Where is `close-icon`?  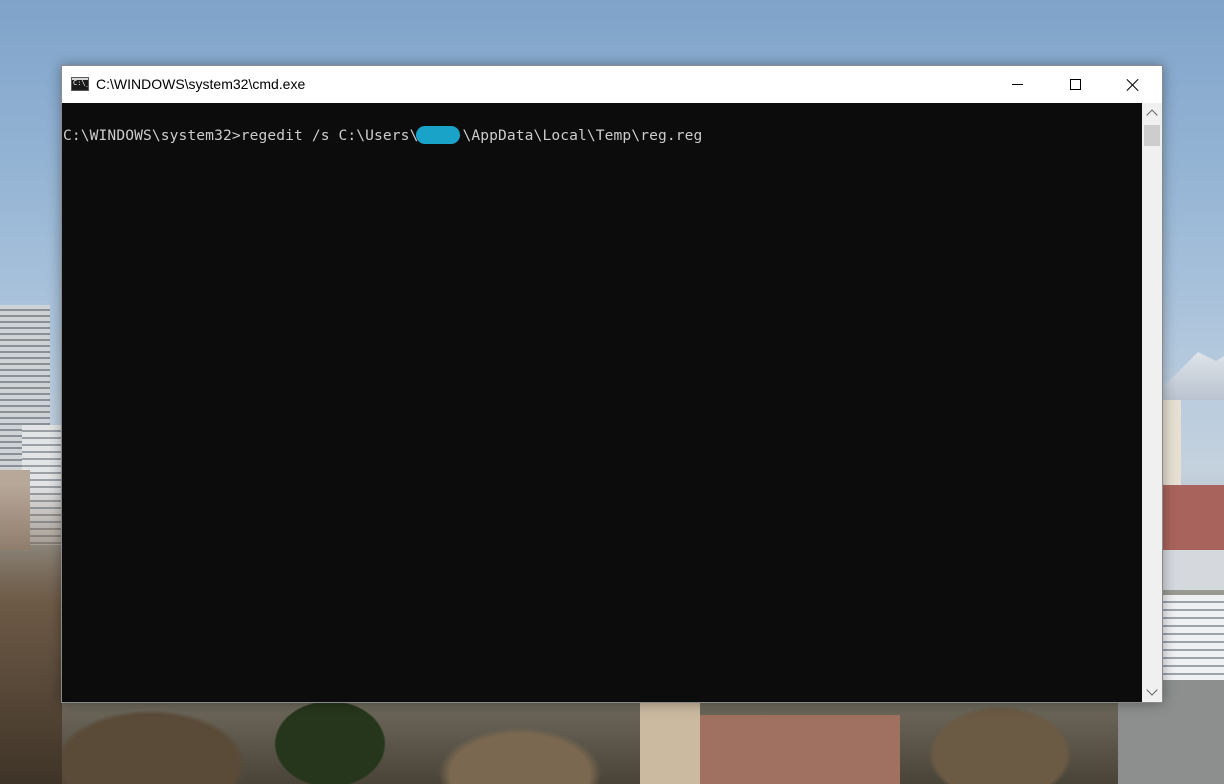 close-icon is located at coordinates (1133, 85).